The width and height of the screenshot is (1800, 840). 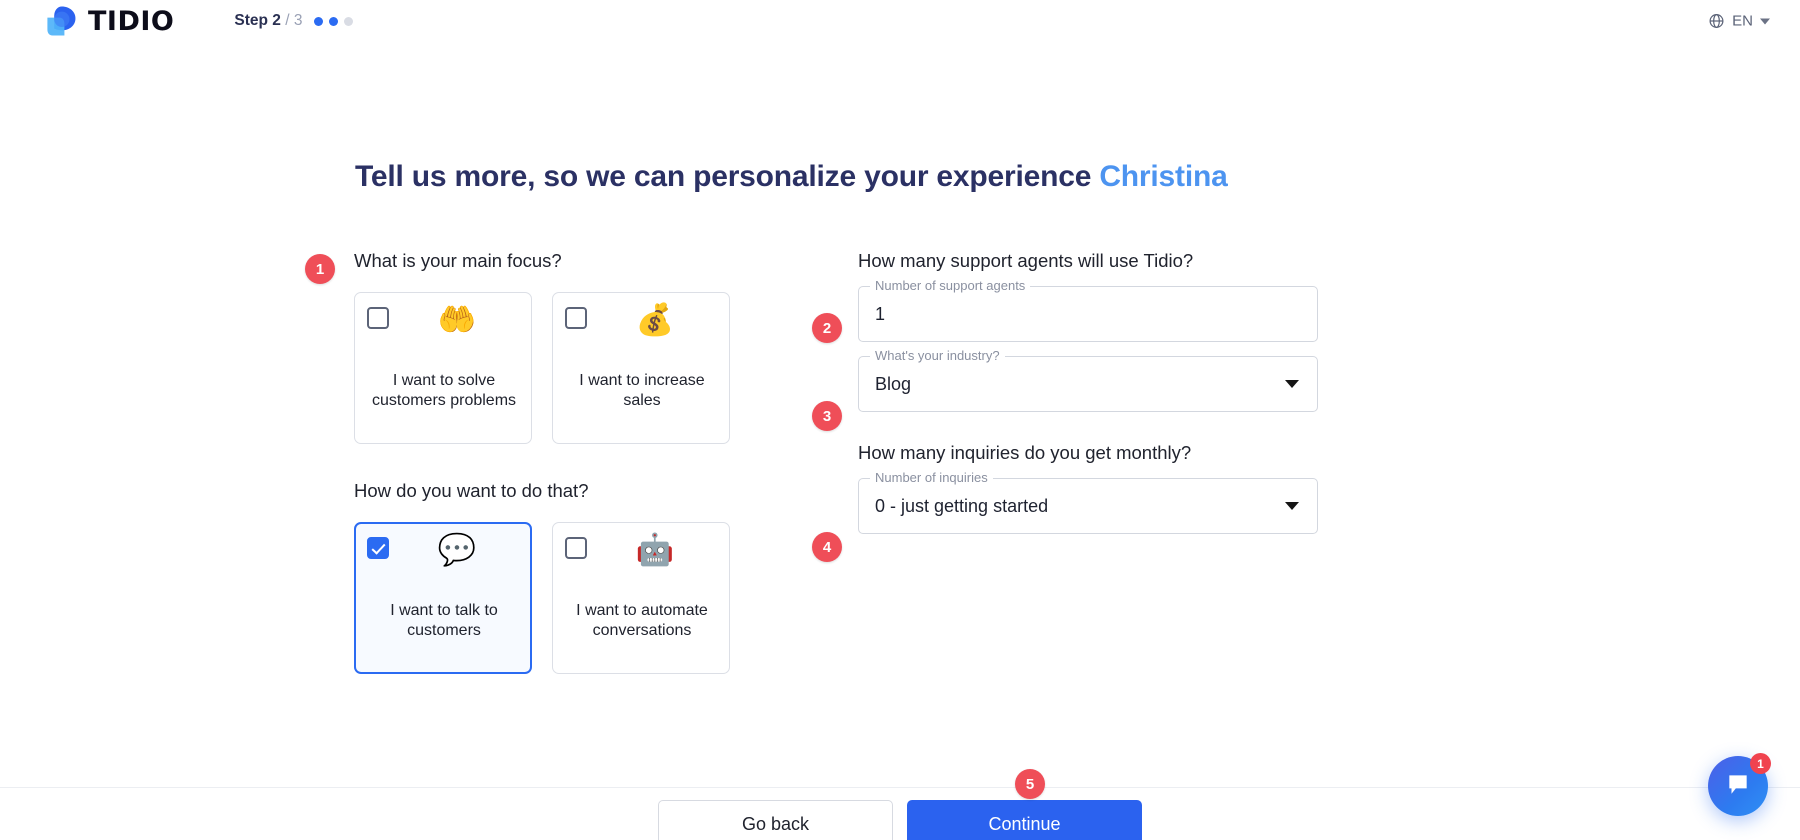 What do you see at coordinates (576, 548) in the screenshot?
I see `checkbox-automate-conversations` at bounding box center [576, 548].